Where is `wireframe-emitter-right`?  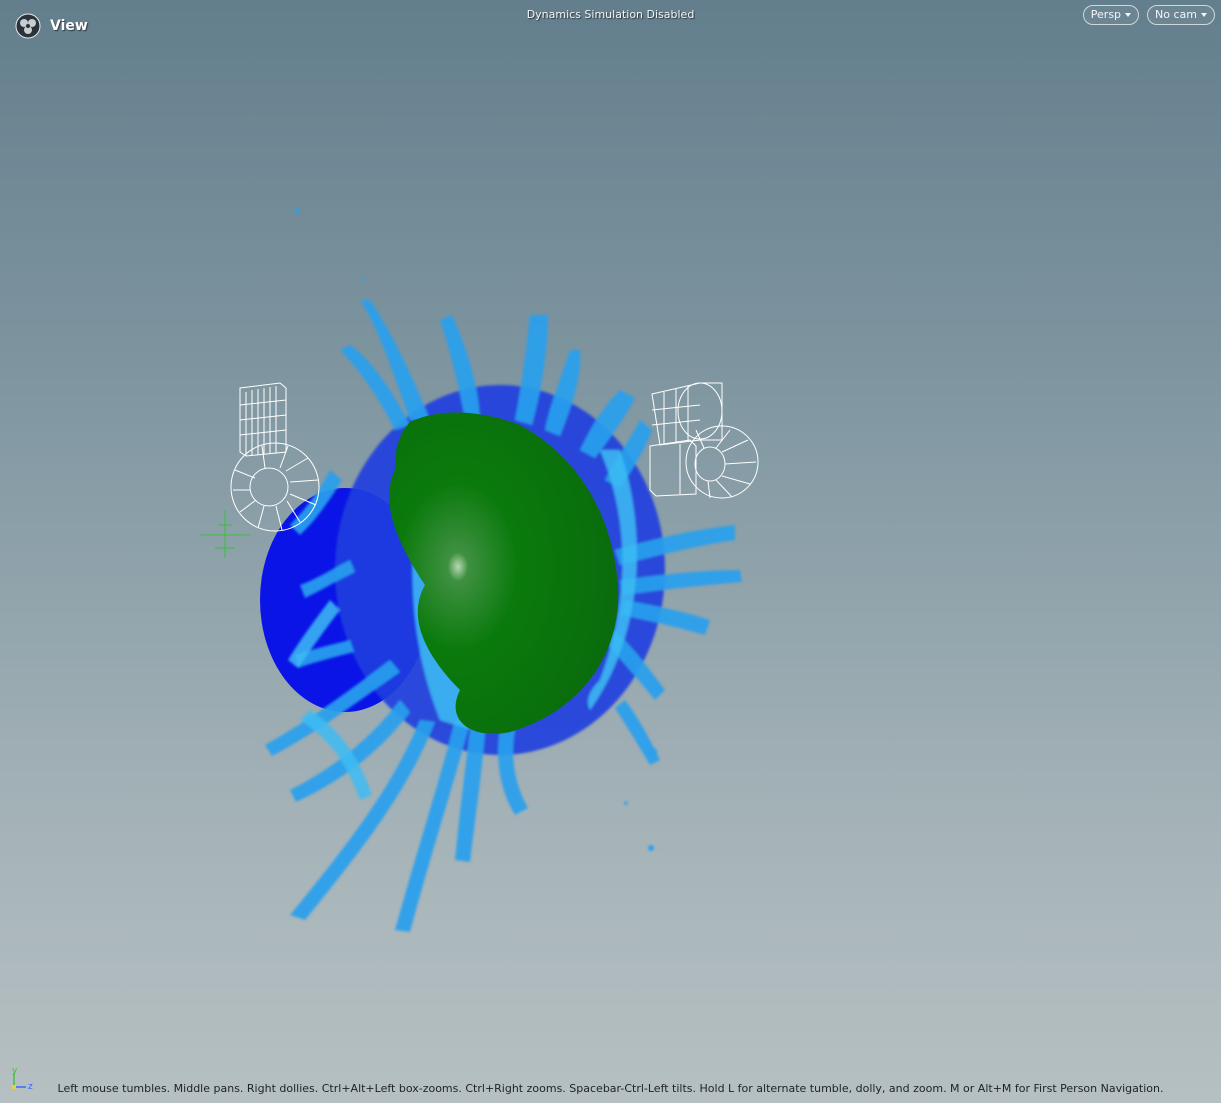 wireframe-emitter-right is located at coordinates (704, 440).